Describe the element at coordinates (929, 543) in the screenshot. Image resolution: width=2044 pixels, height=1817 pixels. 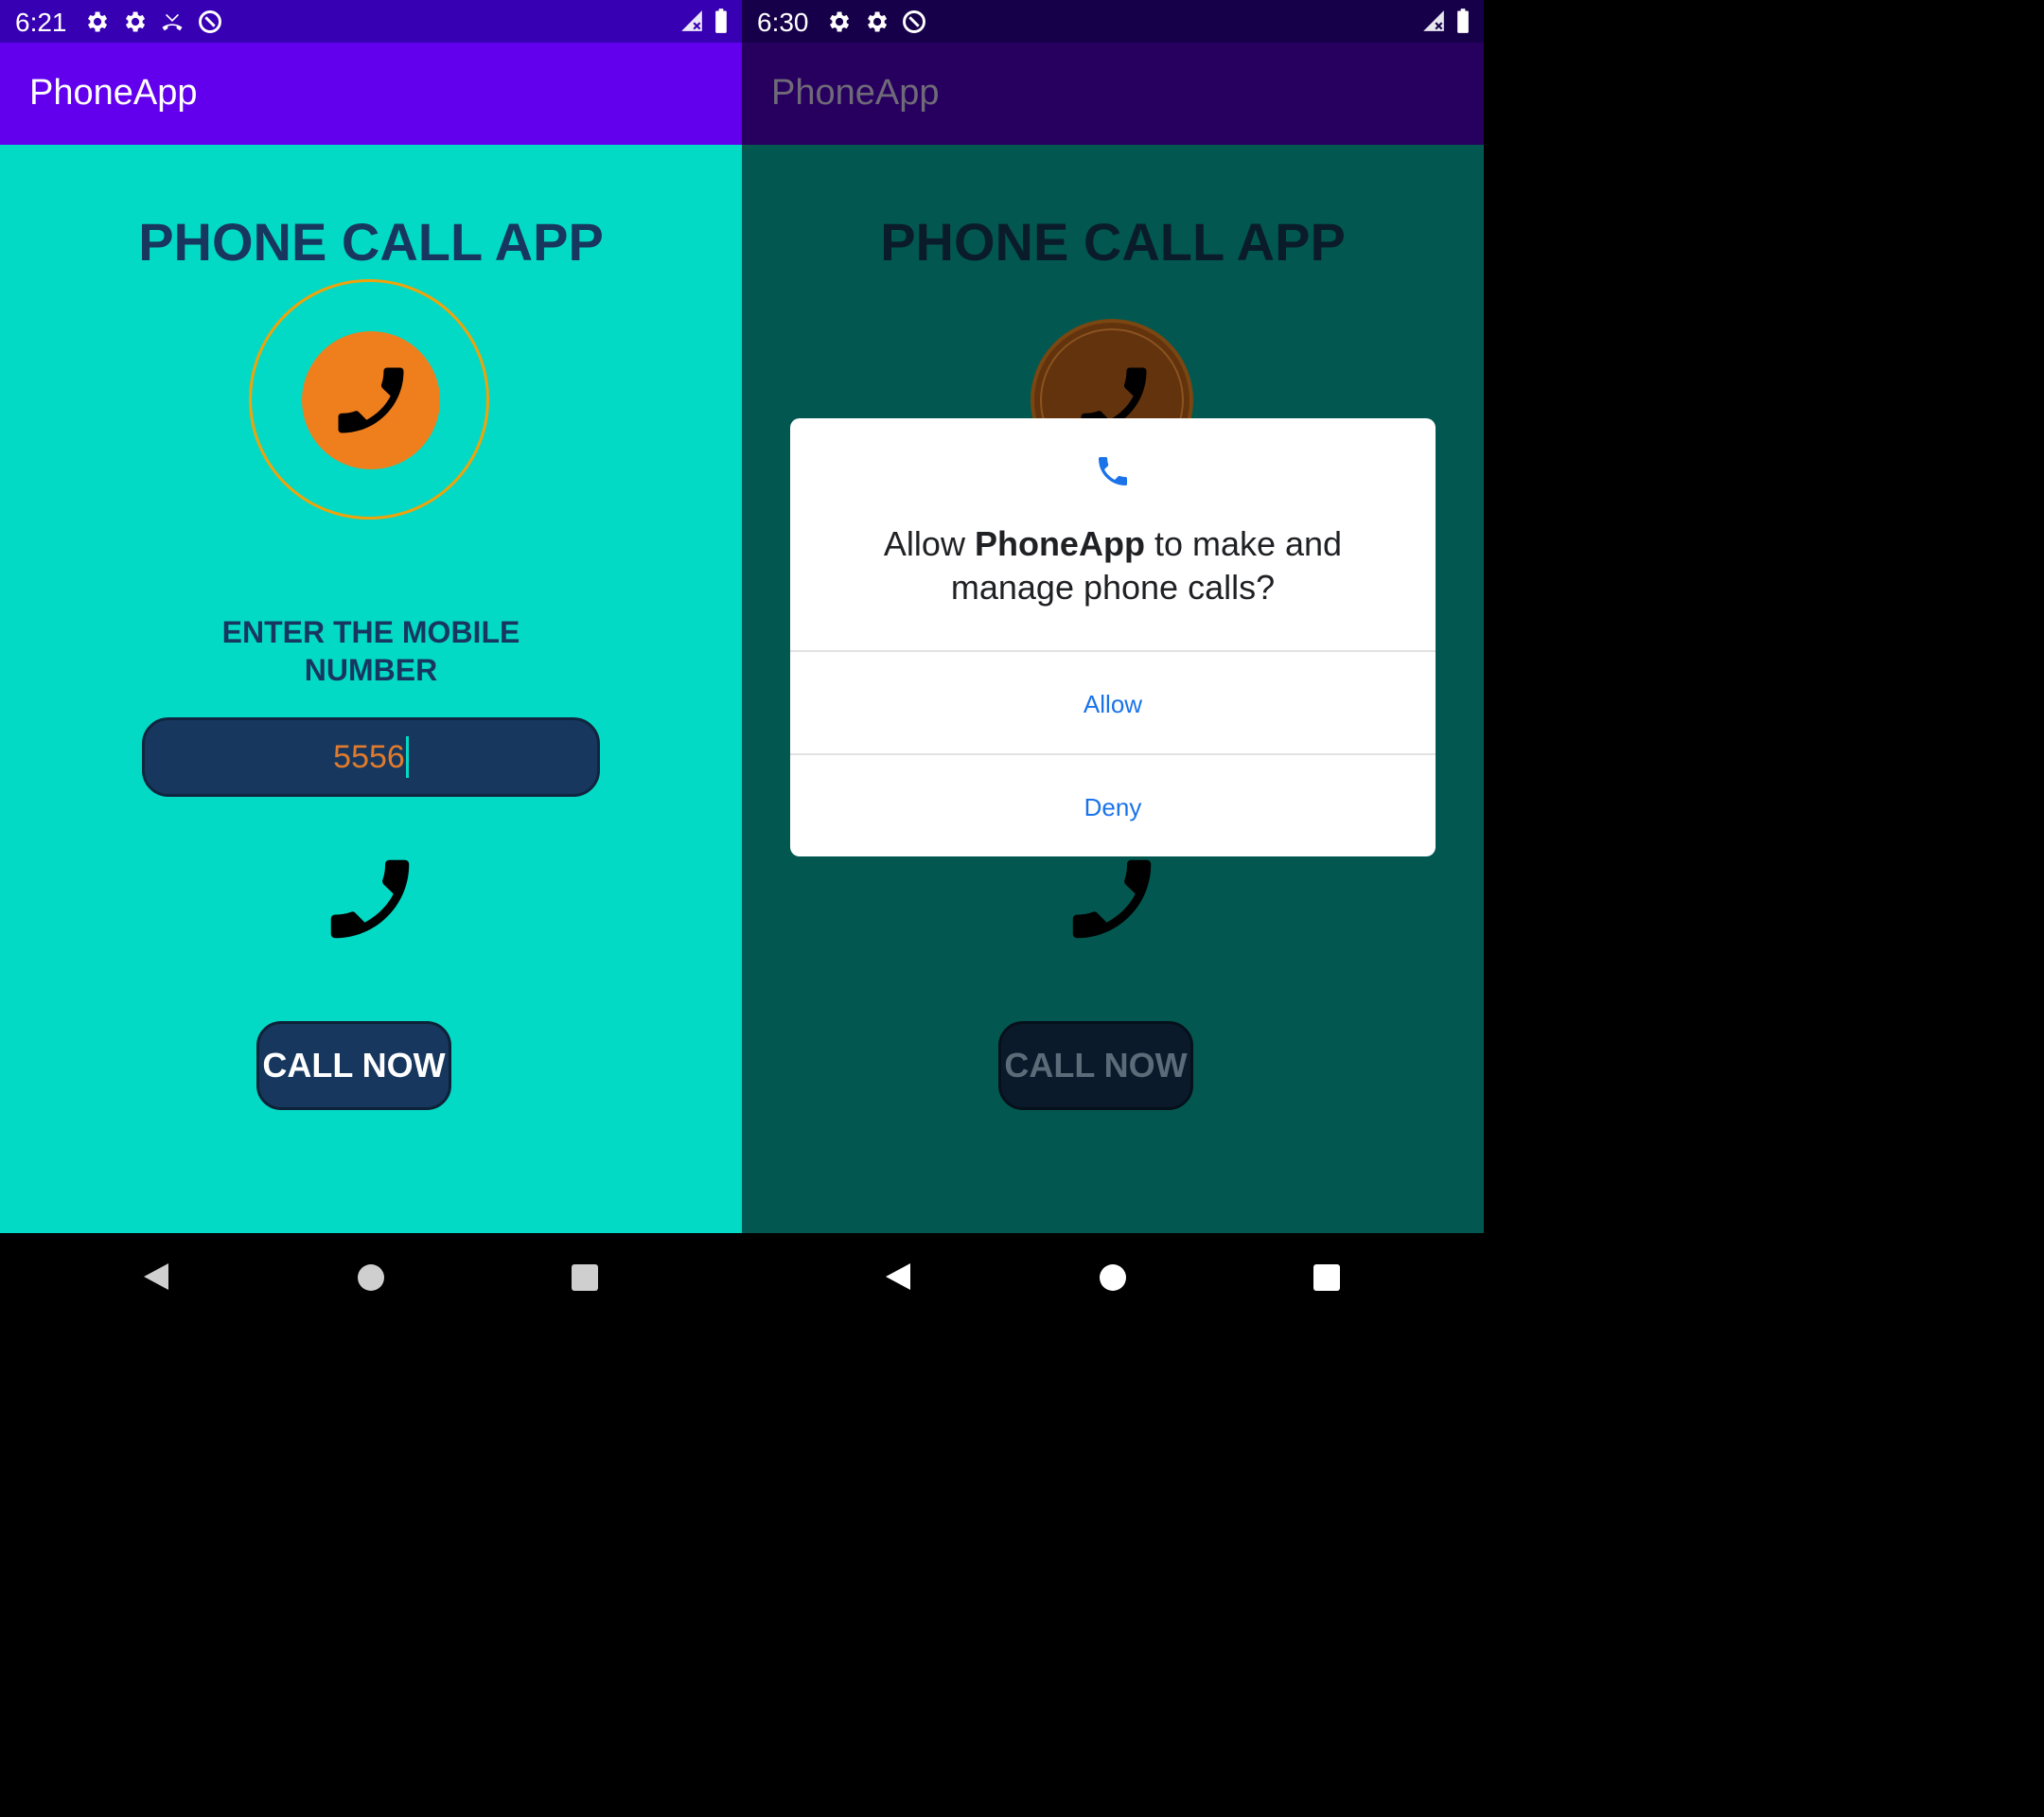
I see `dialog-message-prefix: Allow` at that location.